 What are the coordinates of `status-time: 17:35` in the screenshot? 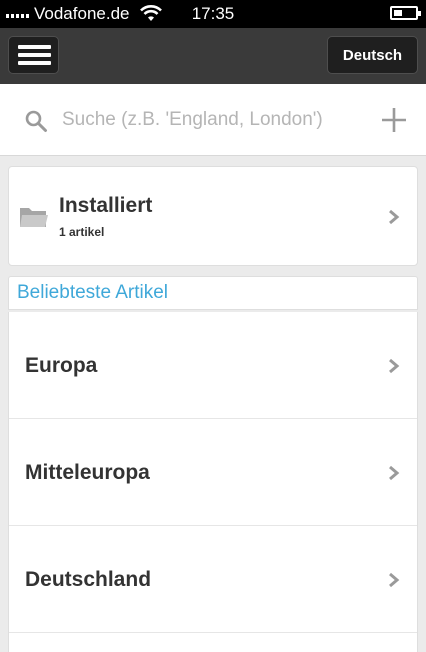 It's located at (213, 13).